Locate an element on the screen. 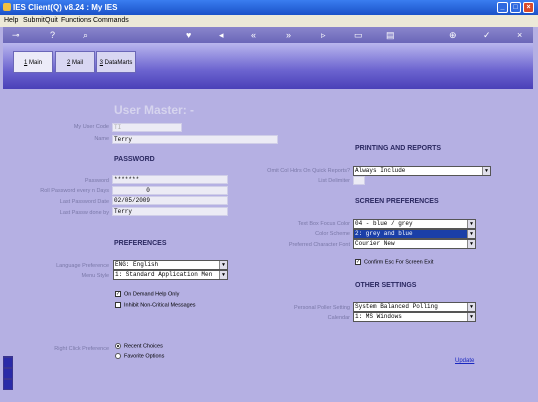  screen-preferences-heading: SCREEN PREFERENCES is located at coordinates (397, 201).